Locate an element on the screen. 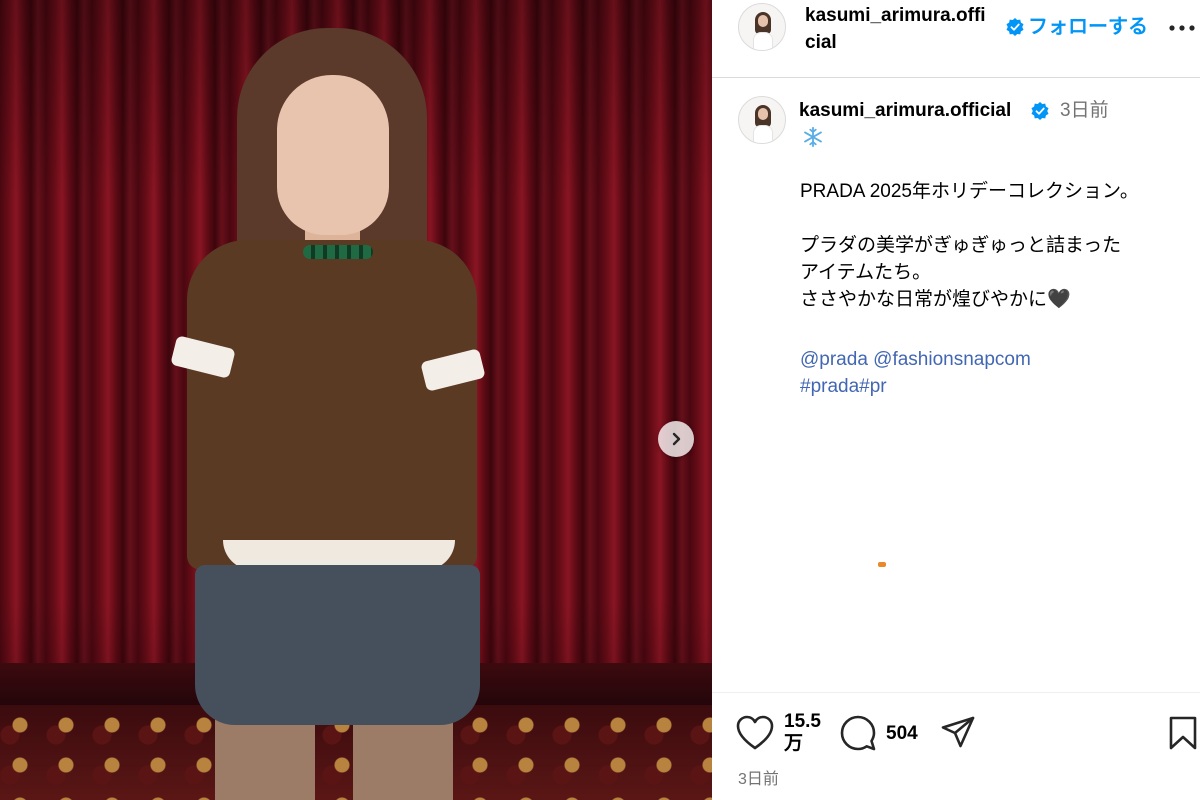 This screenshot has height=800, width=1200. author-username: kasumi_arimura.official is located at coordinates (900, 29).